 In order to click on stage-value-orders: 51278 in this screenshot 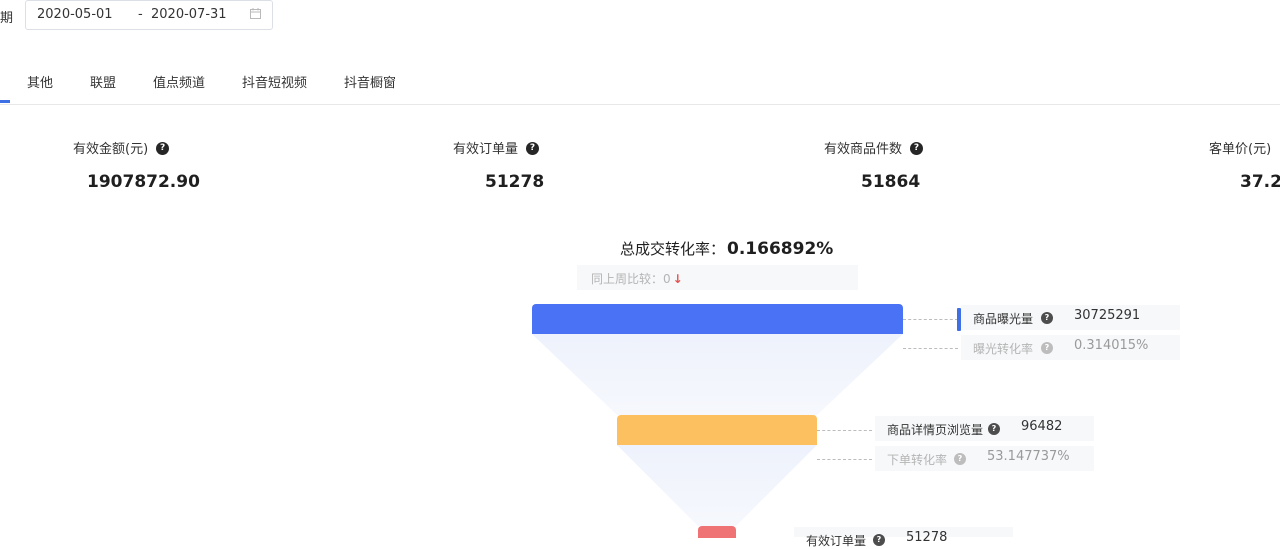, I will do `click(927, 537)`.